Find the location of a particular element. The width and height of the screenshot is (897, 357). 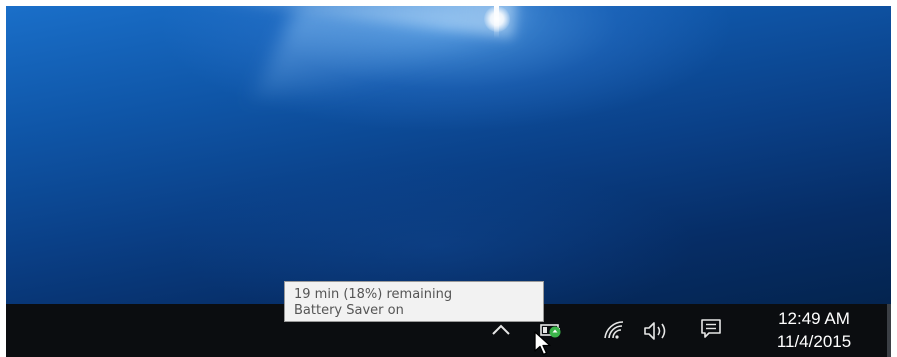

speaker-icon is located at coordinates (655, 331).